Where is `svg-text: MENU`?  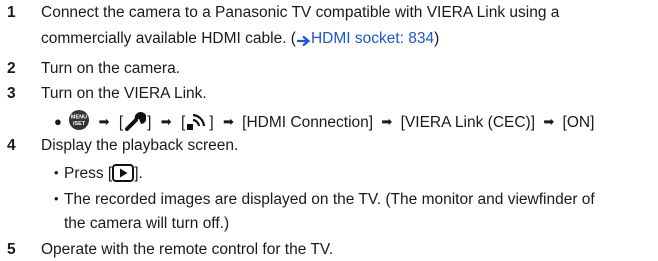
svg-text: MENU is located at coordinates (79, 118).